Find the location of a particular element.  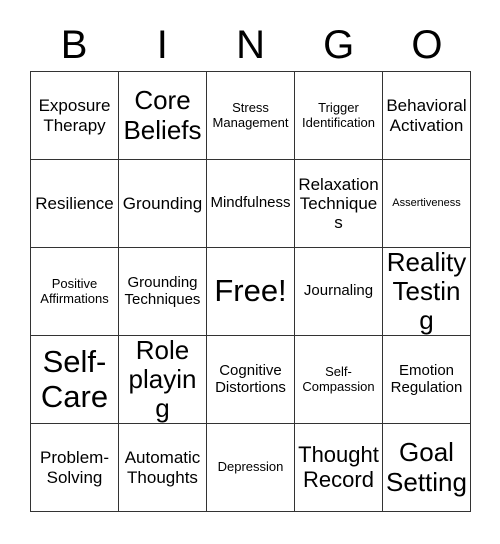

bingo-cell: Stress Management is located at coordinates (251, 116).